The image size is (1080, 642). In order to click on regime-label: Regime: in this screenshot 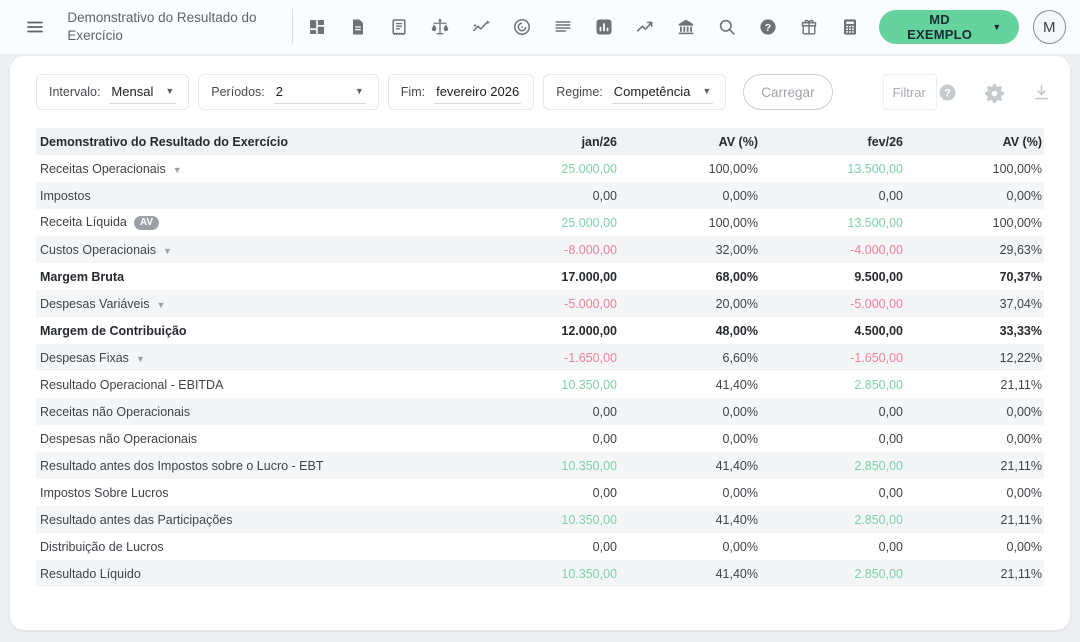, I will do `click(579, 92)`.